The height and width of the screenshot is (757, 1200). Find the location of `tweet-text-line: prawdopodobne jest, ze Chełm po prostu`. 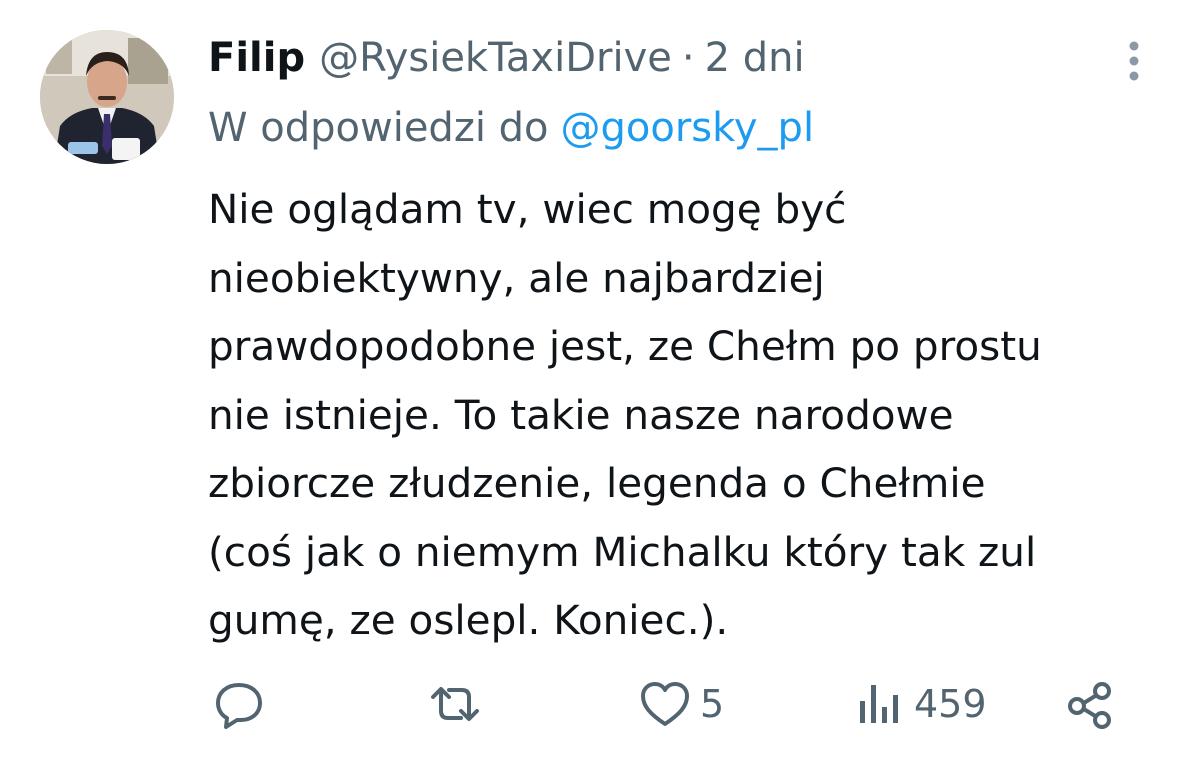

tweet-text-line: prawdopodobne jest, ze Chełm po prostu is located at coordinates (625, 346).